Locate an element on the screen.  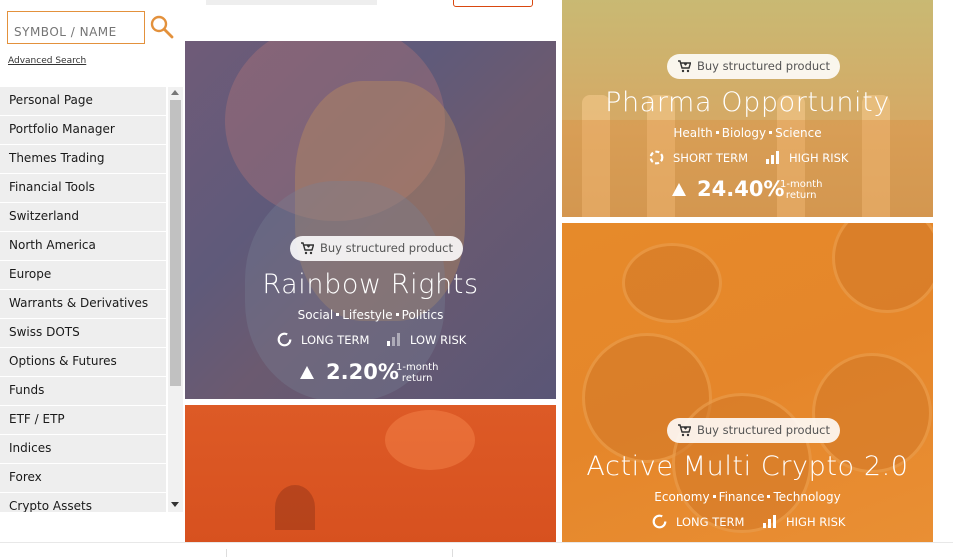
scroll-thumb is located at coordinates (175, 243).